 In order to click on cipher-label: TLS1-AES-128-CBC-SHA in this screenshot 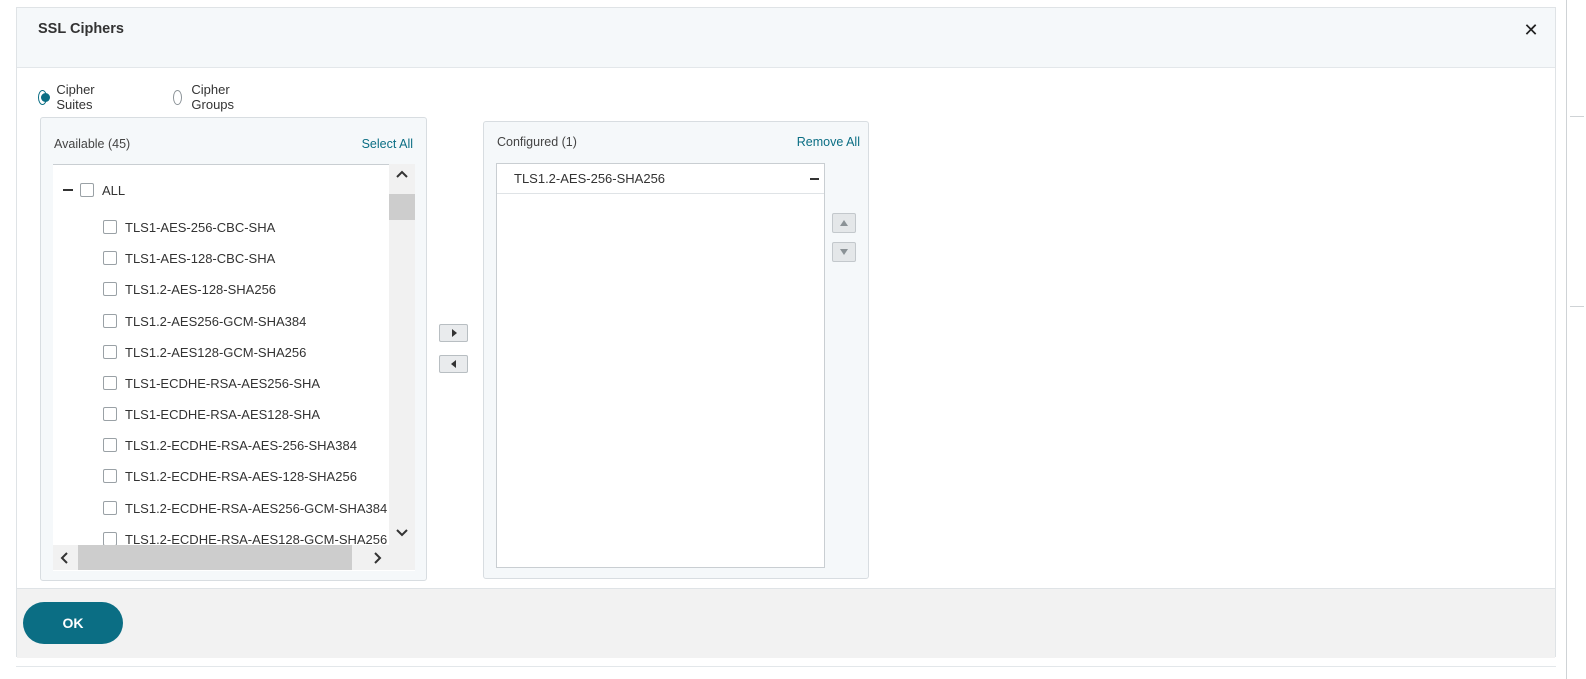, I will do `click(200, 258)`.